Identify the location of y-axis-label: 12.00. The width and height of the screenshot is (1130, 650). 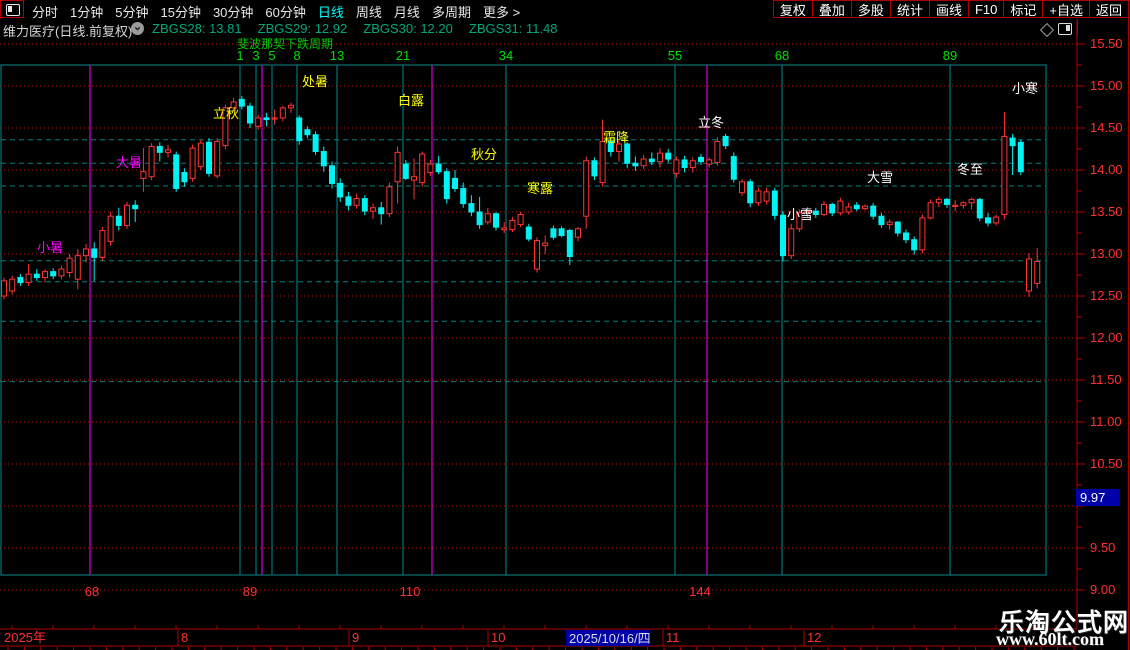
(1106, 337).